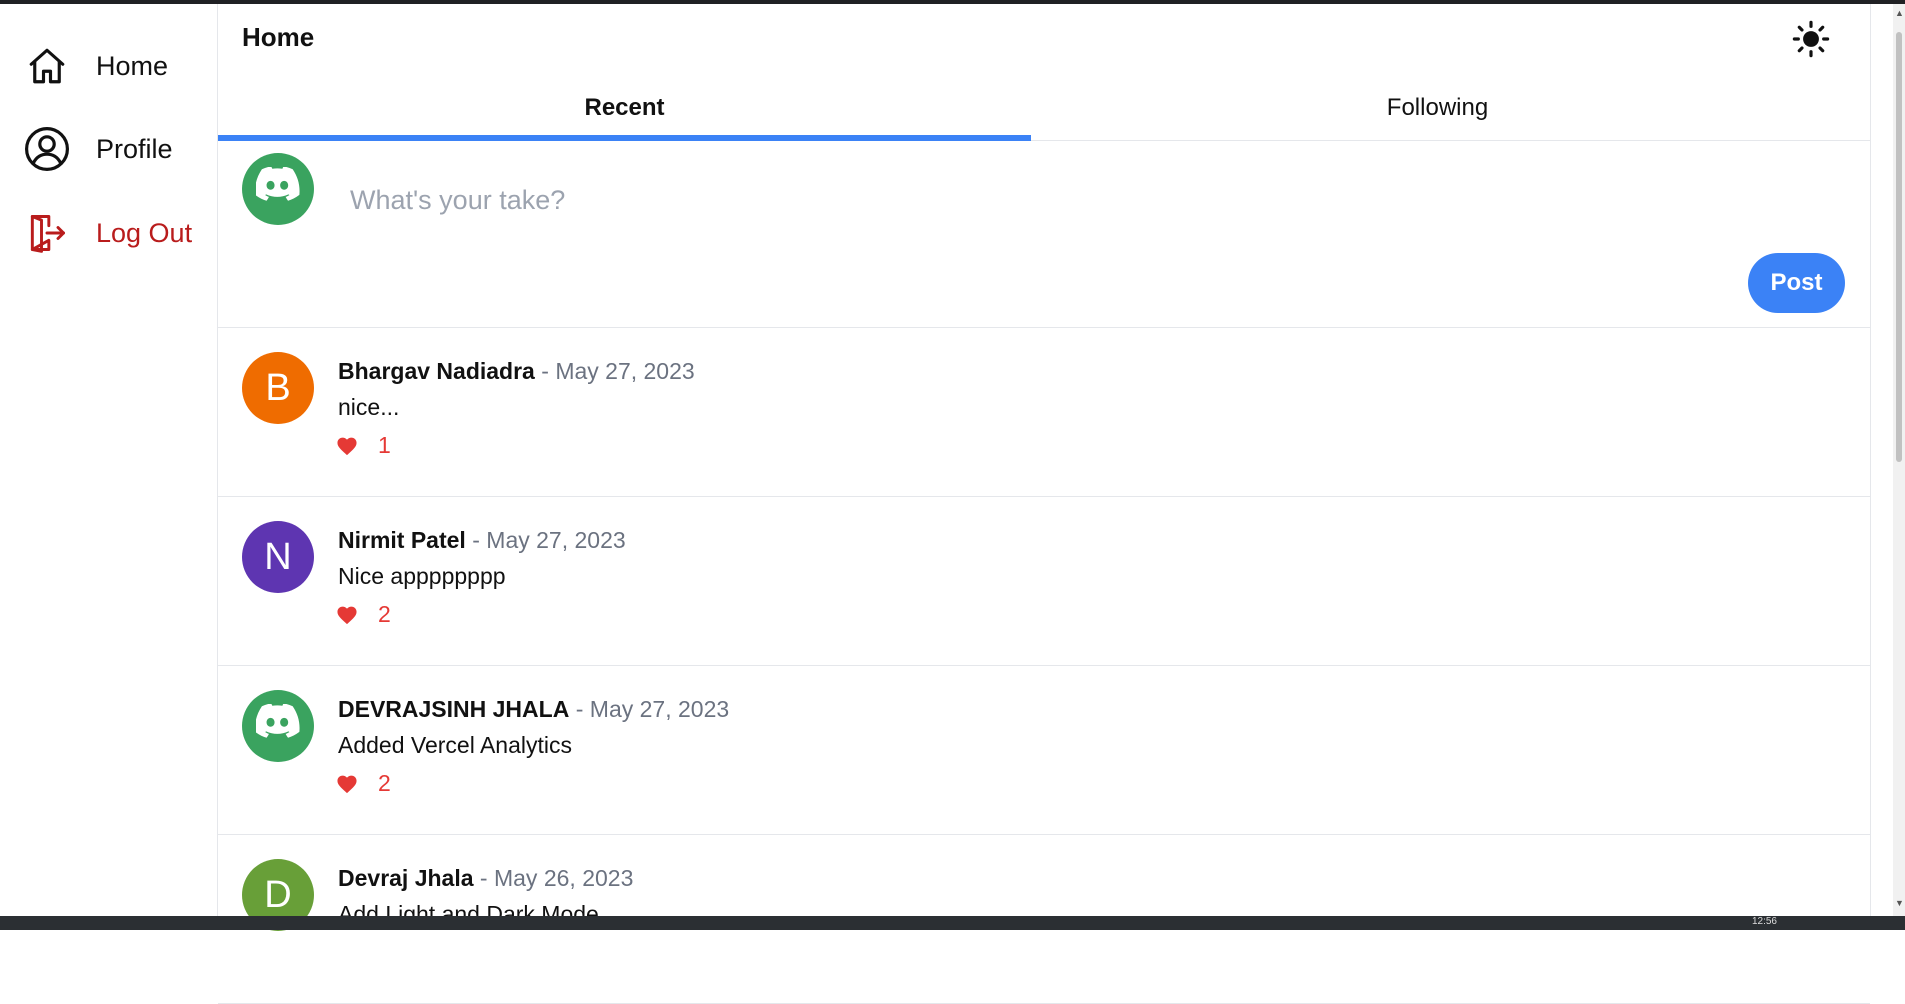 Image resolution: width=1905 pixels, height=1004 pixels. What do you see at coordinates (406, 878) in the screenshot?
I see `post-author: Devraj Jhala` at bounding box center [406, 878].